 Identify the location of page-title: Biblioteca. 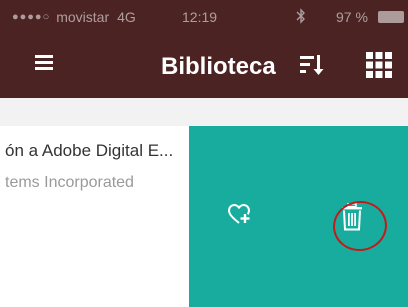
(218, 66).